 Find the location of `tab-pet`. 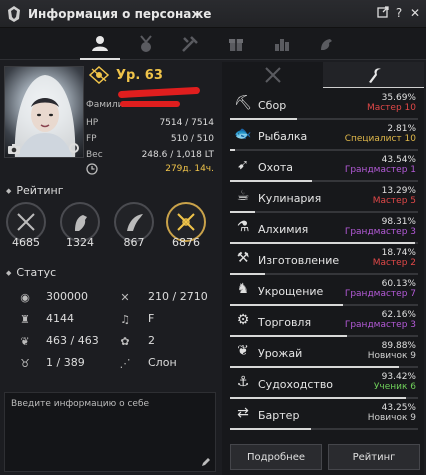

tab-pet is located at coordinates (326, 44).